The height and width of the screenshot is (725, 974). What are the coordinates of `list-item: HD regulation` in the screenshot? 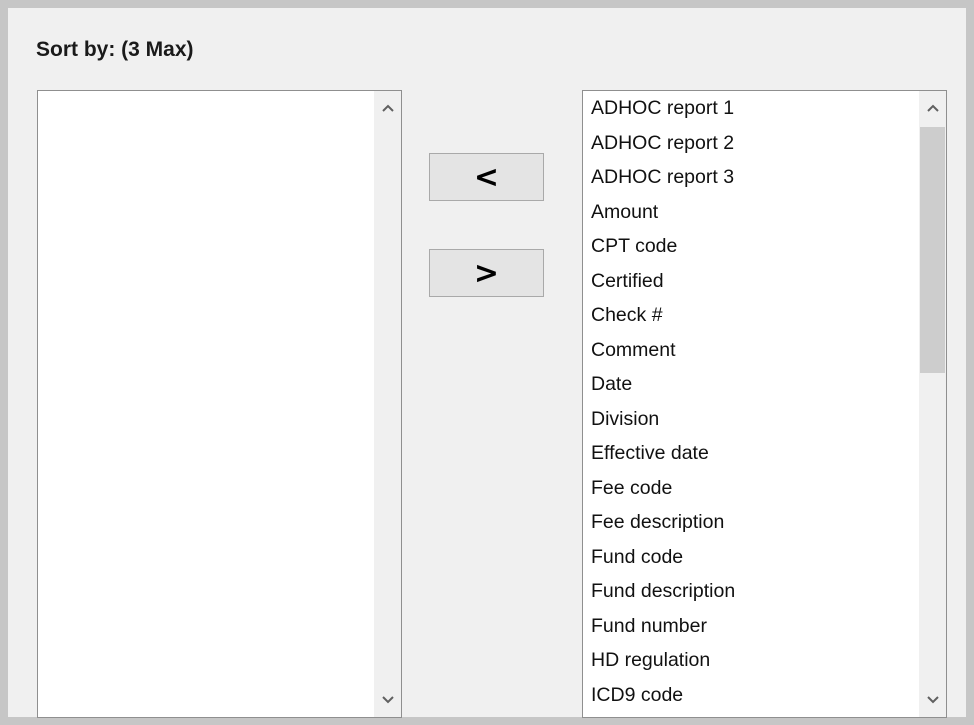 It's located at (751, 660).